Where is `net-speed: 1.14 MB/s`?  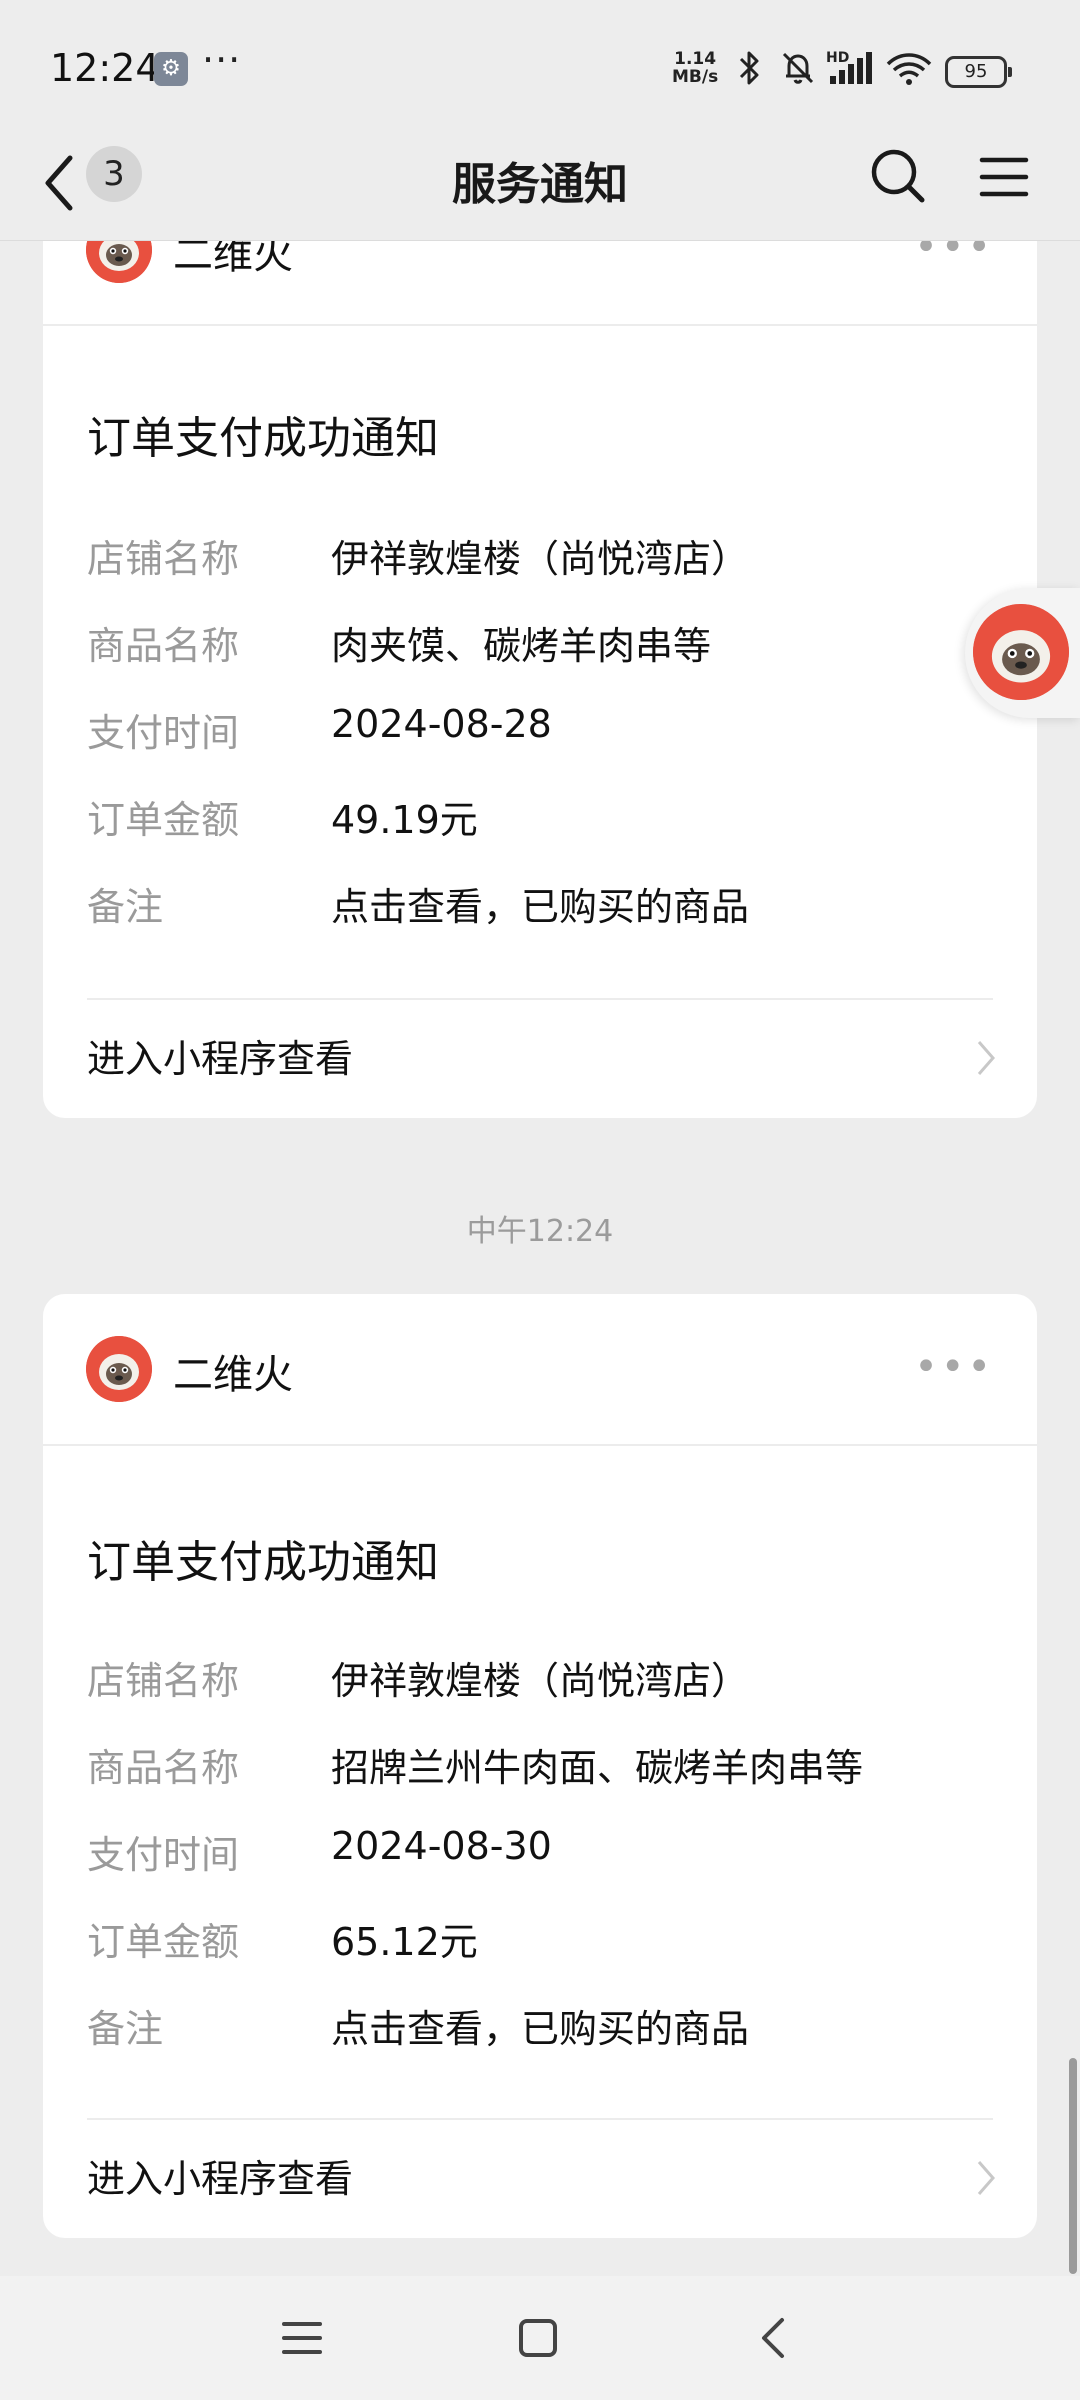 net-speed: 1.14 MB/s is located at coordinates (695, 68).